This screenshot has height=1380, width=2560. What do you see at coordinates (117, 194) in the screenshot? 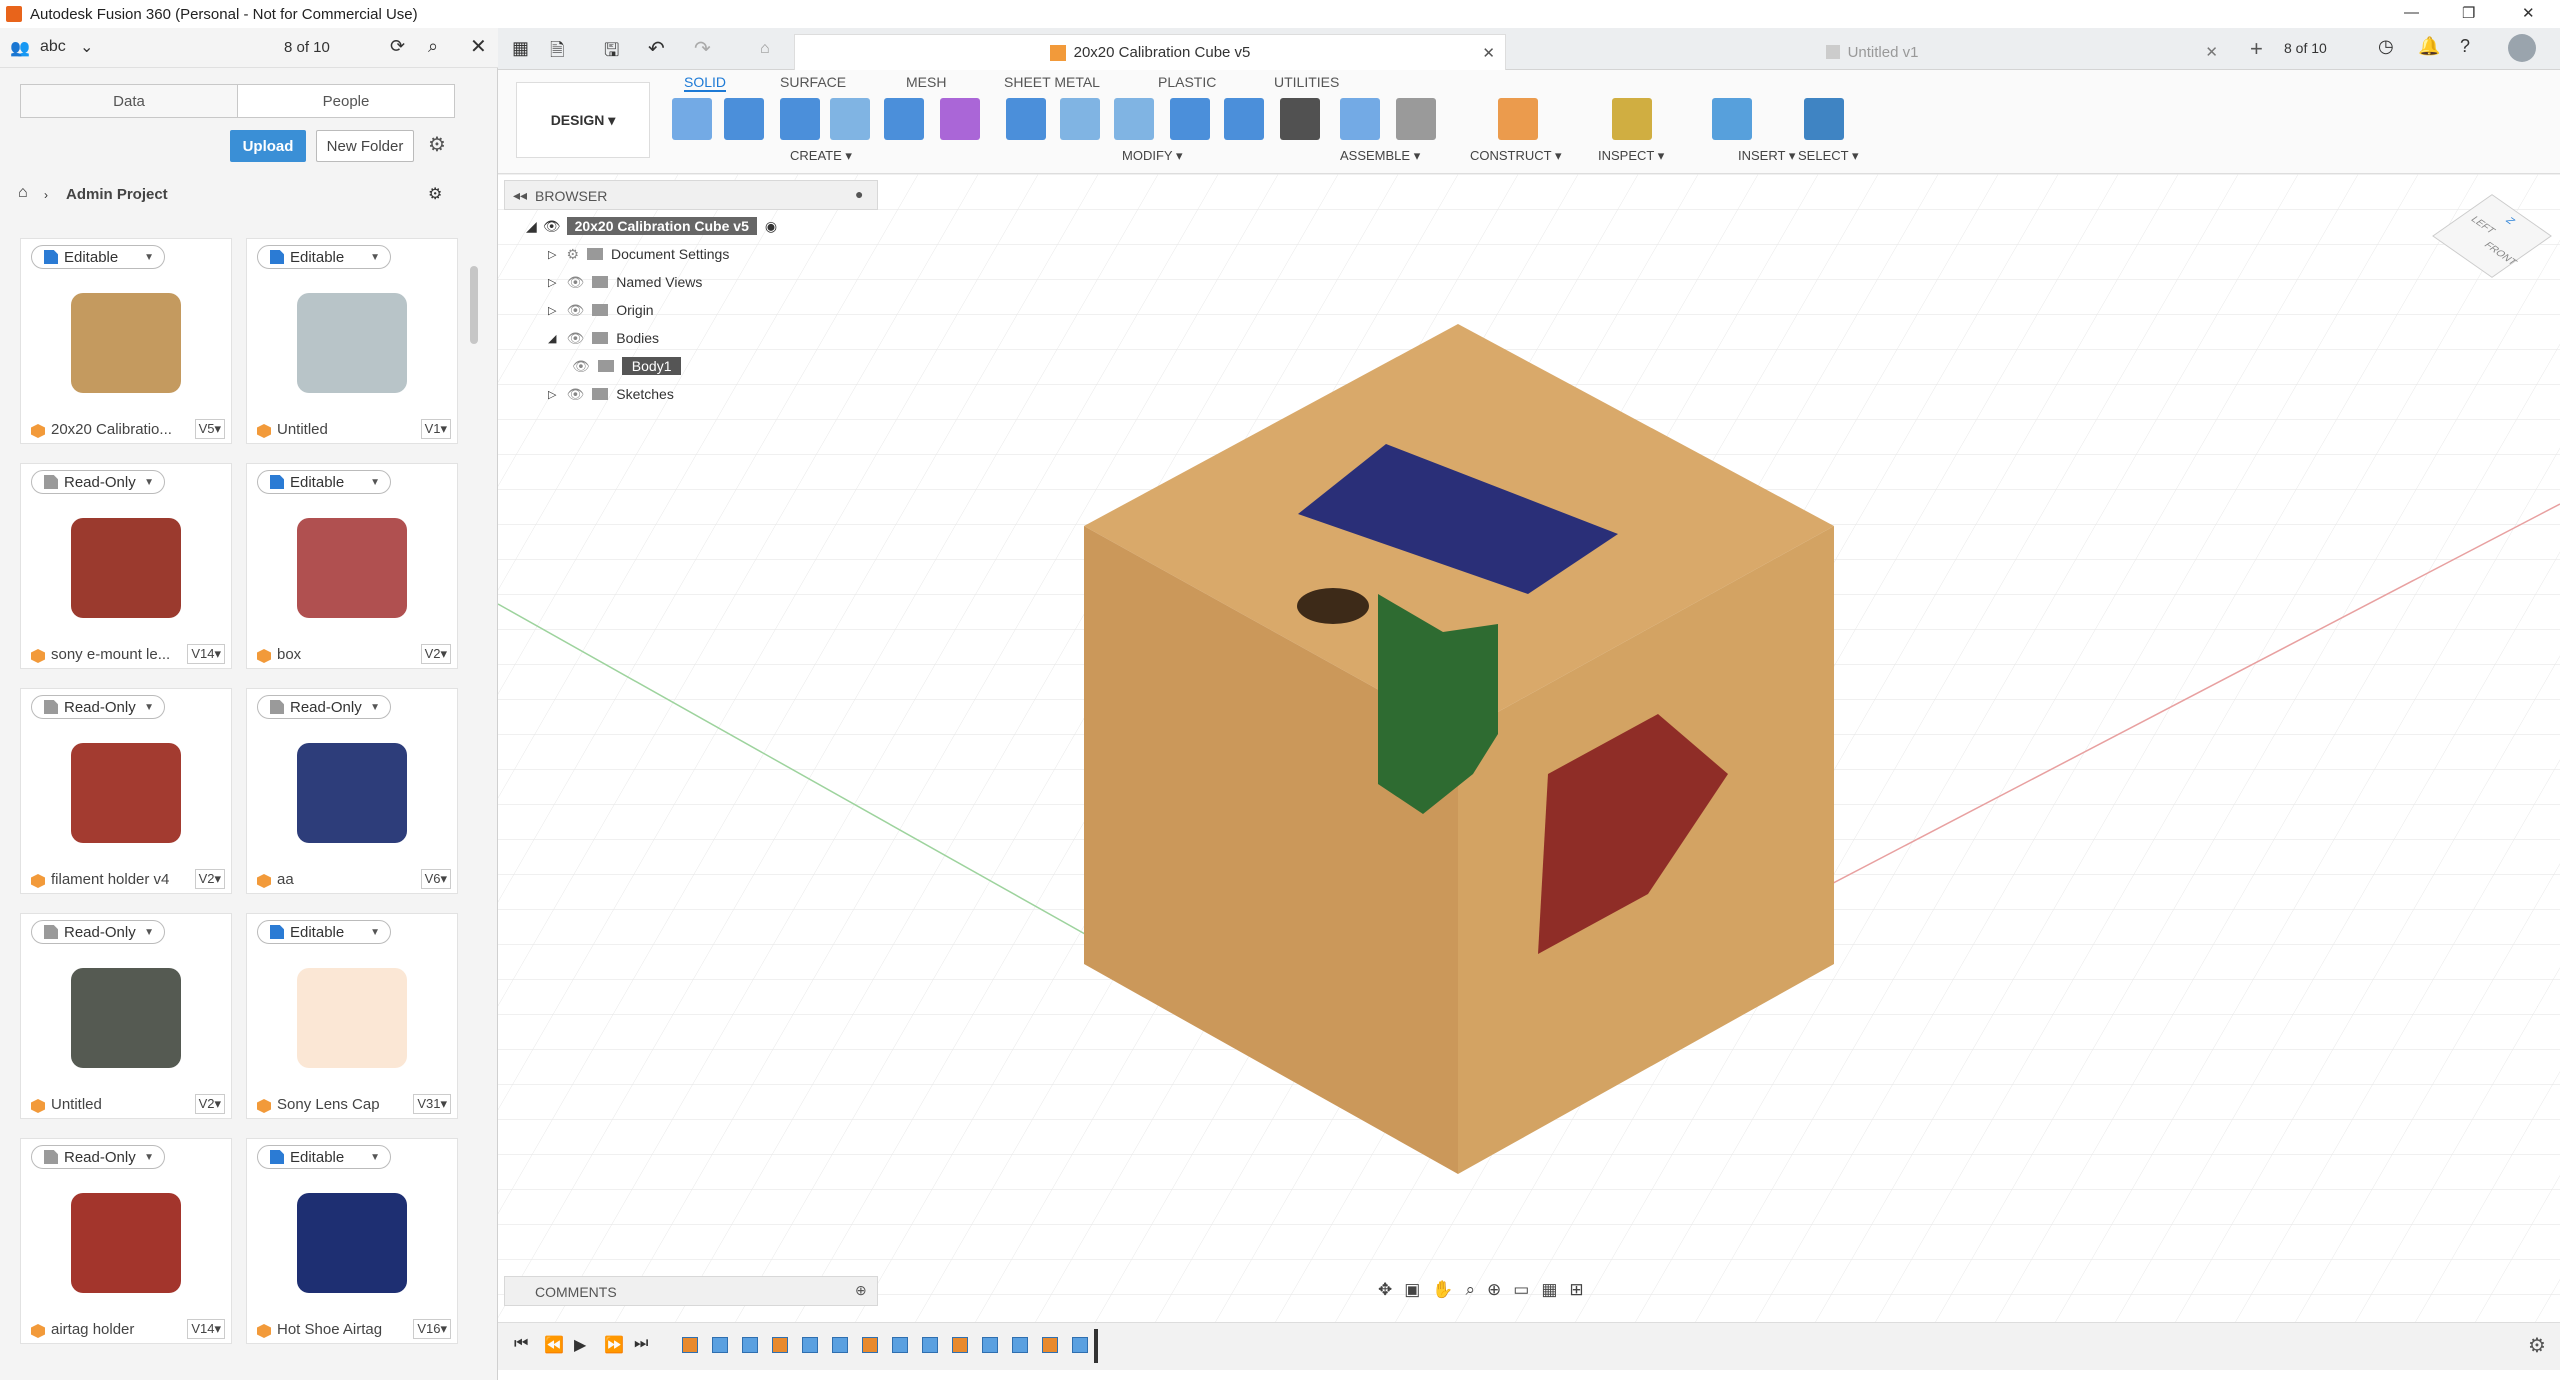
I see `breadcrumb: Admin Project` at bounding box center [117, 194].